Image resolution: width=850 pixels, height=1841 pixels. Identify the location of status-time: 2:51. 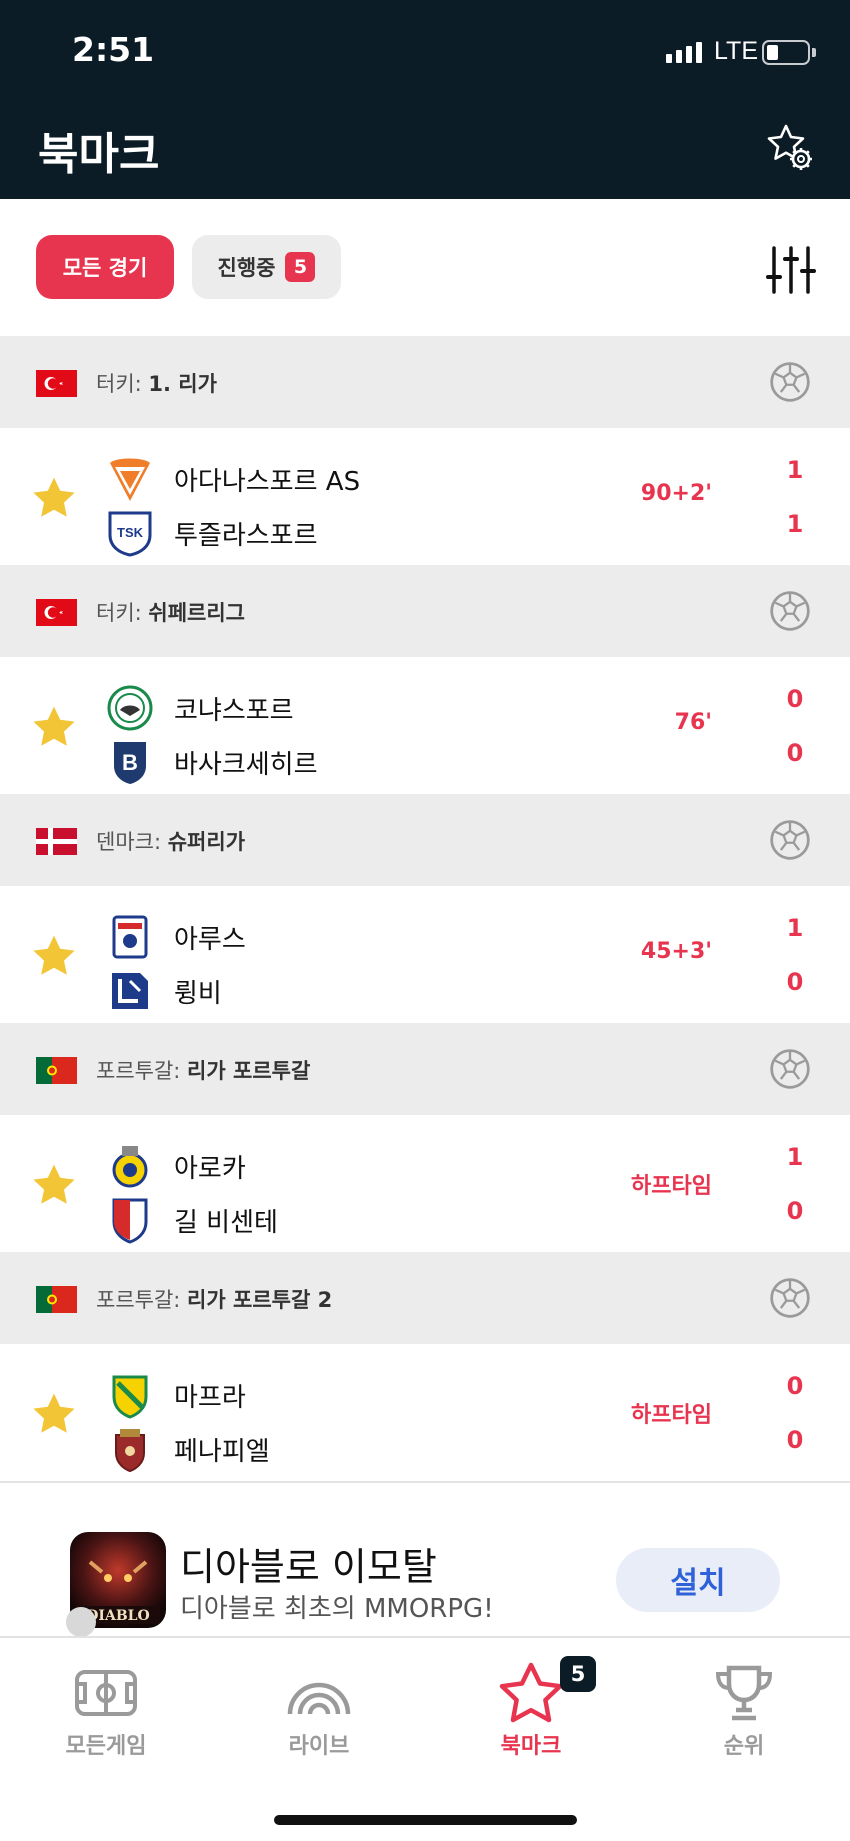
(113, 49).